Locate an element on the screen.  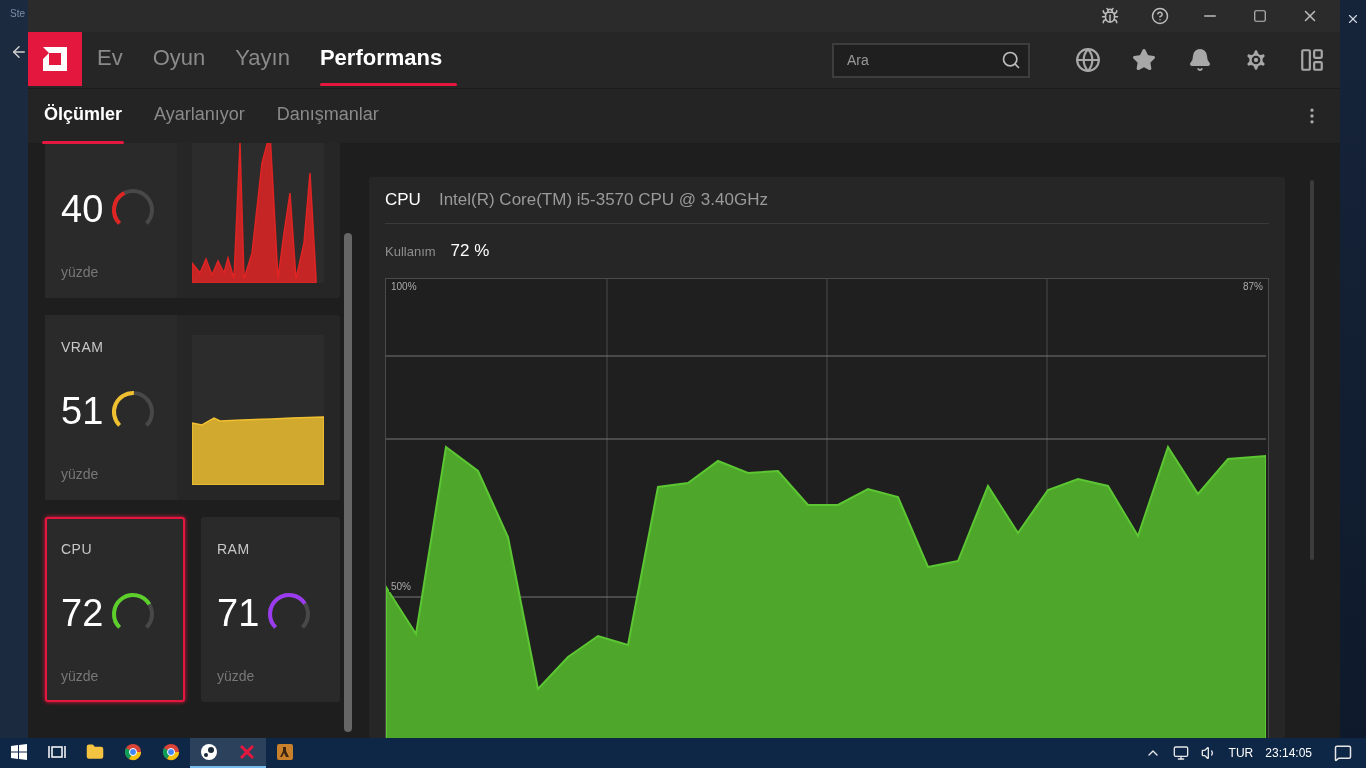
scrollbar-thumb is located at coordinates (348, 482).